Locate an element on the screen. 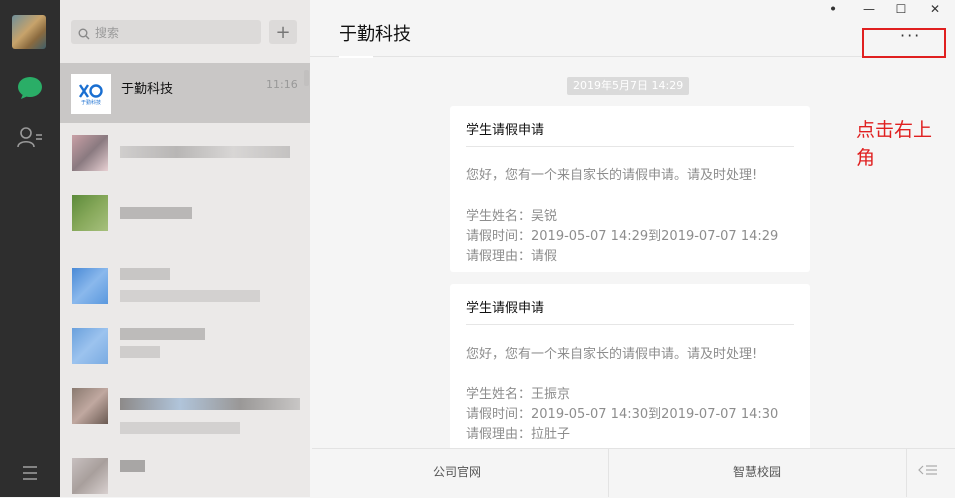 The width and height of the screenshot is (955, 498). leave-time: 请假时间：2019-05-07 14:30到2019-07-07 14:30 is located at coordinates (622, 414).